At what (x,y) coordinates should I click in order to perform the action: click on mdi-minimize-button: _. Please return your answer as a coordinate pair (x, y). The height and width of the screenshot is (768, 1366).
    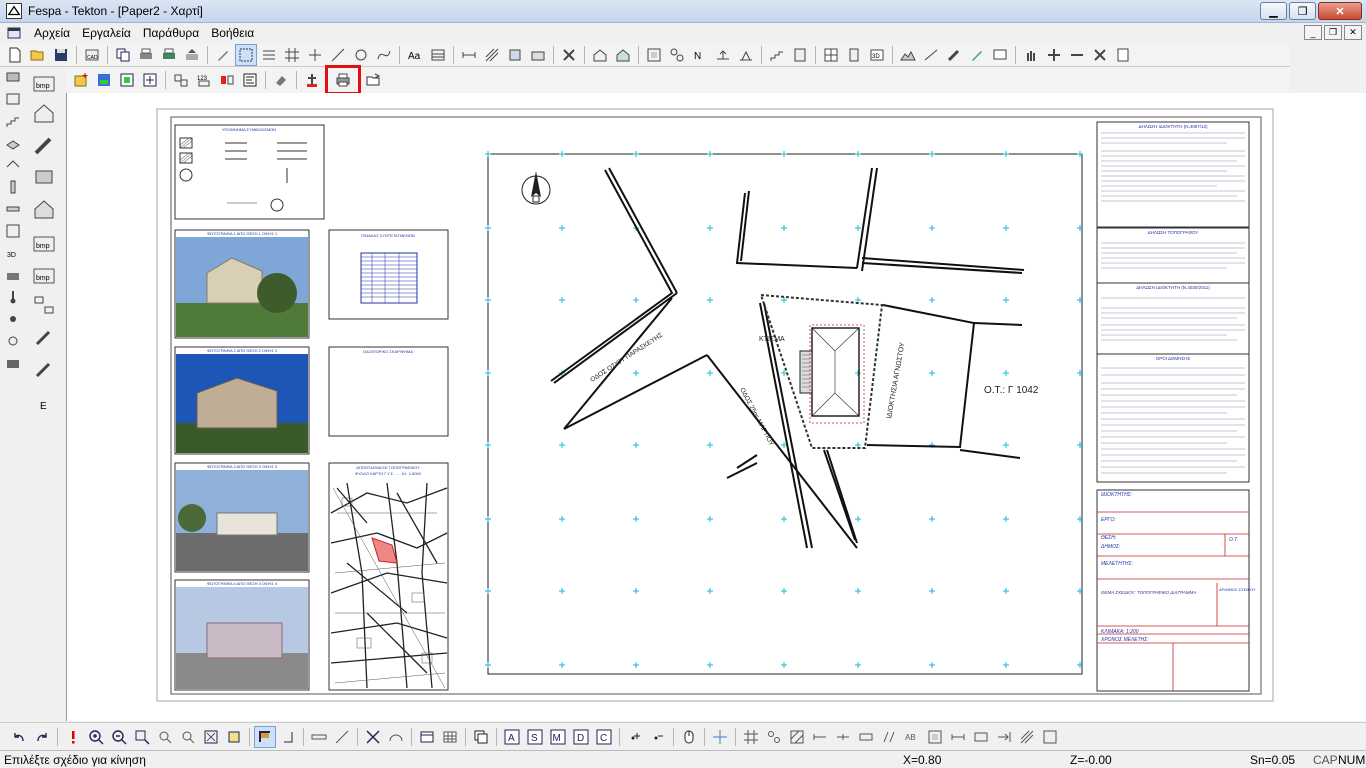
    Looking at the image, I should click on (1313, 32).